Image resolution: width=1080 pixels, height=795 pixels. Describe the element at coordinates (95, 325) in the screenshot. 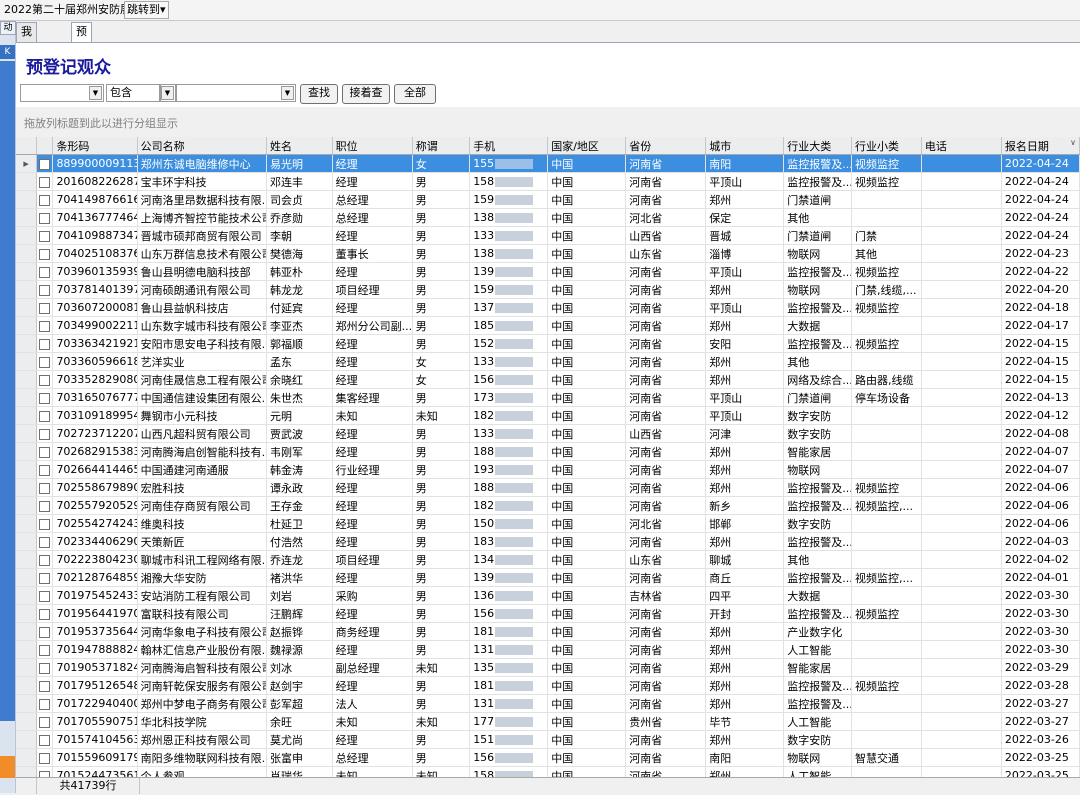

I see `cell-barcode: 7034990022110` at that location.